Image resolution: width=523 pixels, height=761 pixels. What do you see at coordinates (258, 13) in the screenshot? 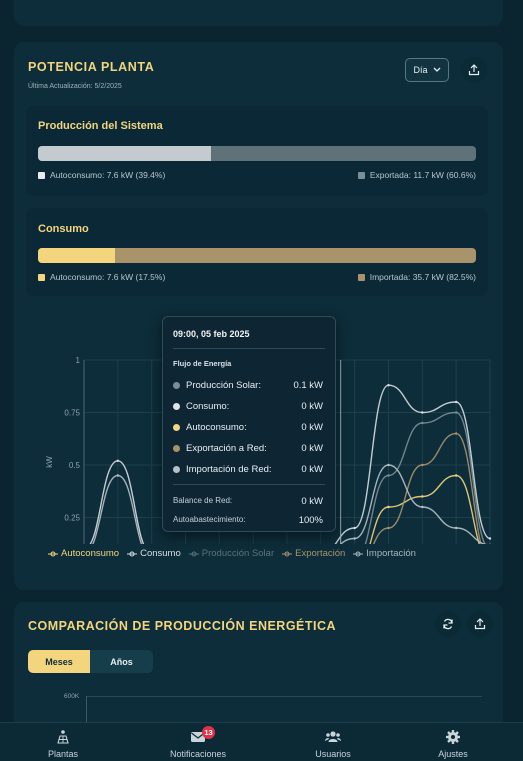
I see `previous-card` at bounding box center [258, 13].